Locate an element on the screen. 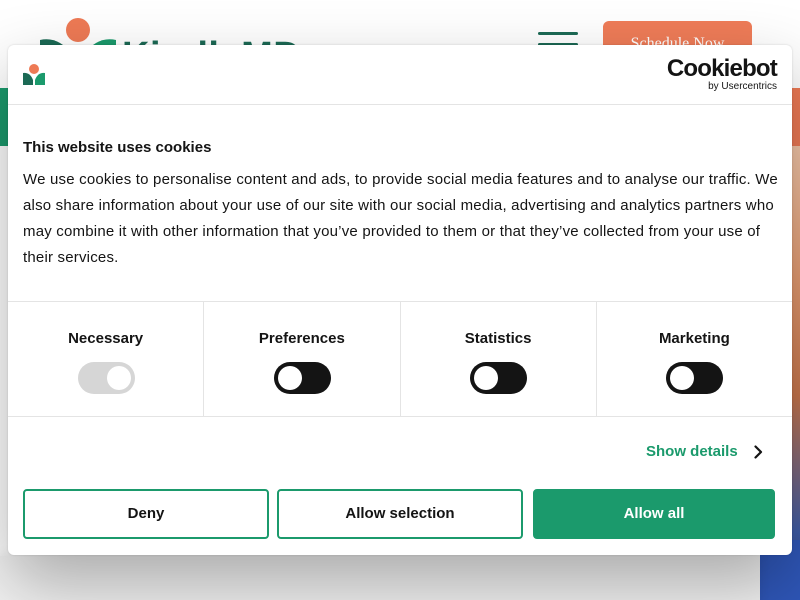  category-preferences: Preferences is located at coordinates (302, 359).